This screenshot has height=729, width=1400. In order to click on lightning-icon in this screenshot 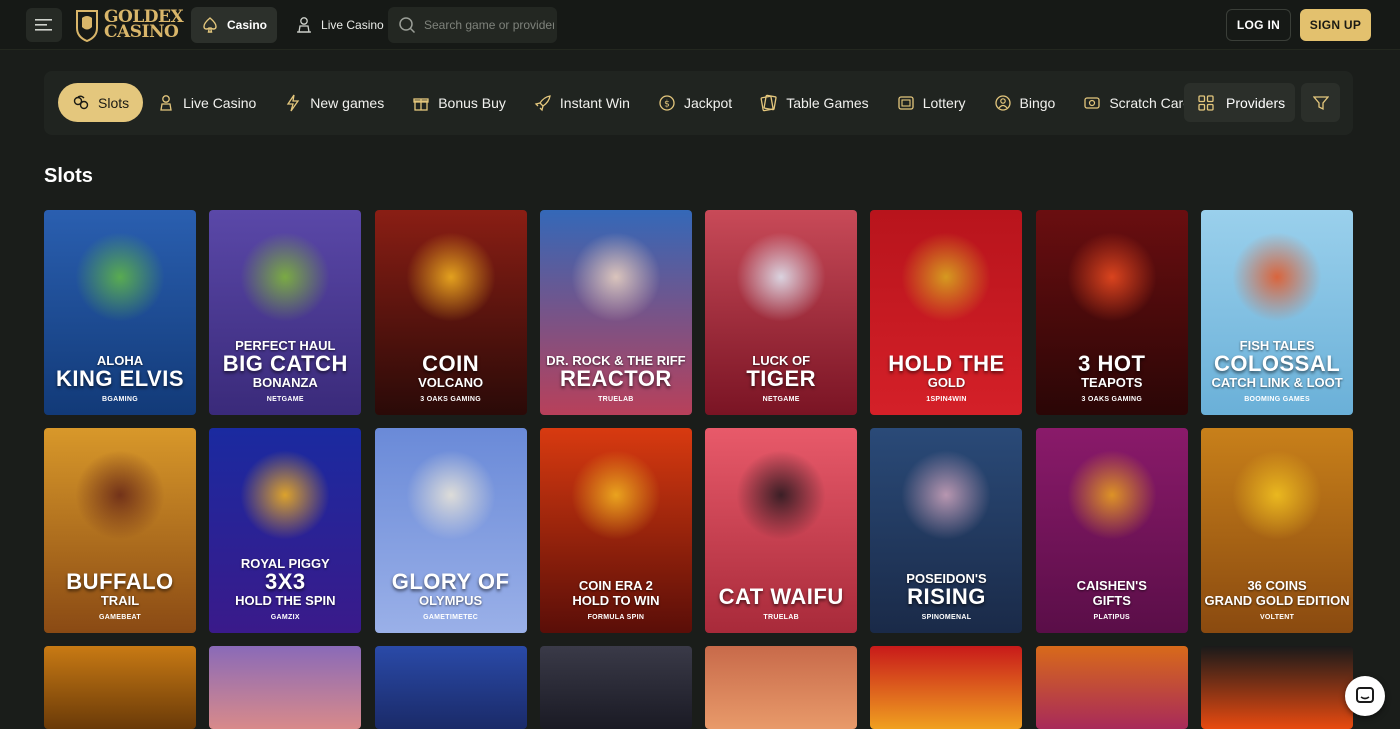, I will do `click(293, 102)`.